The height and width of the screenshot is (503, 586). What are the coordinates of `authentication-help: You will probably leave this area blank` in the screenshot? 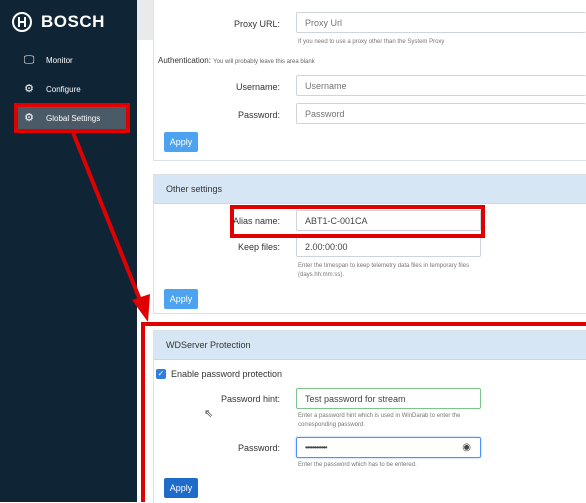 It's located at (264, 62).